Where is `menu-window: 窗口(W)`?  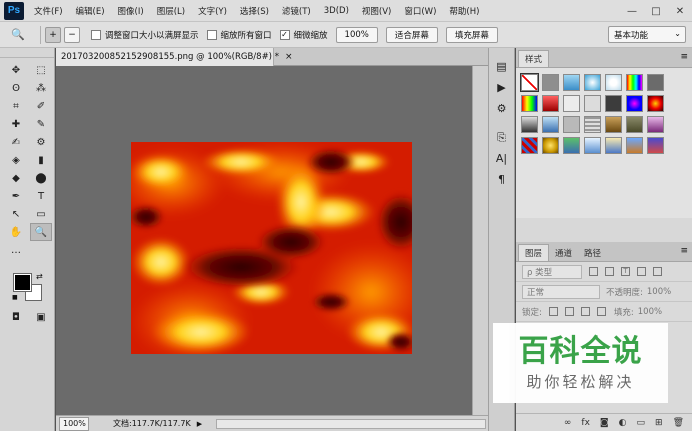 menu-window: 窗口(W) is located at coordinates (420, 11).